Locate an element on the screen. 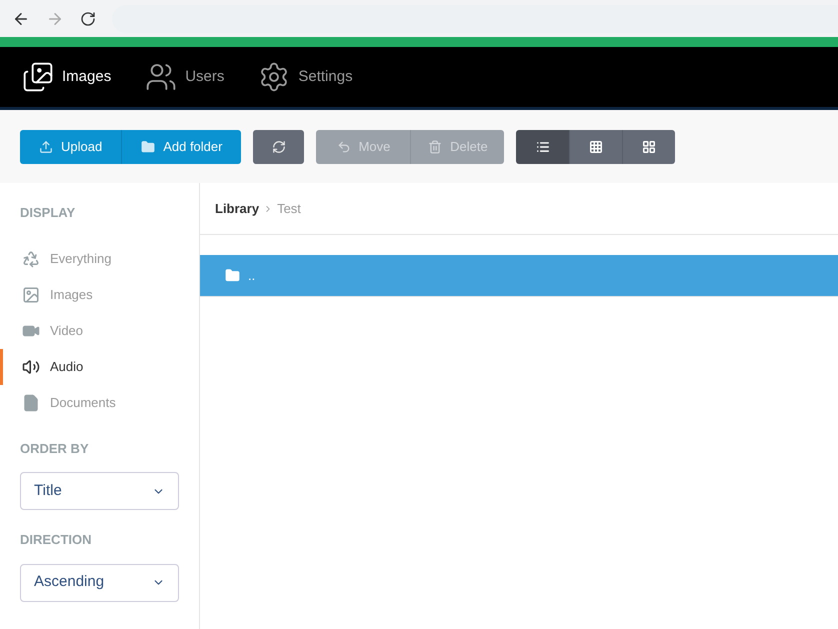  tiles-icon is located at coordinates (649, 147).